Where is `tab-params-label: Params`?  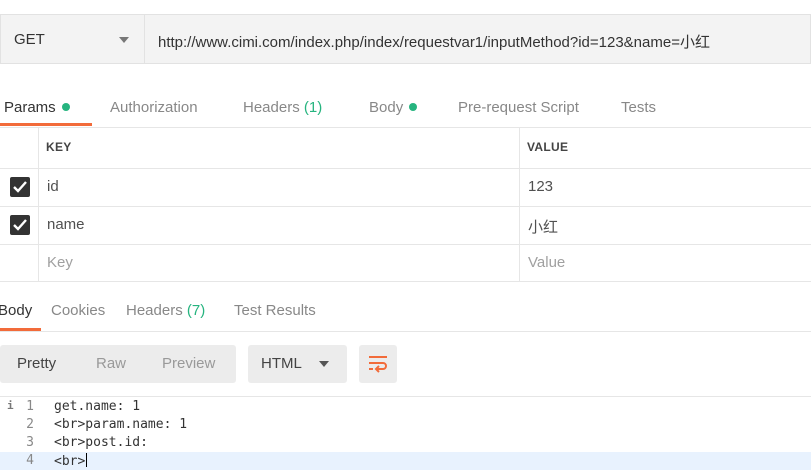 tab-params-label: Params is located at coordinates (30, 107).